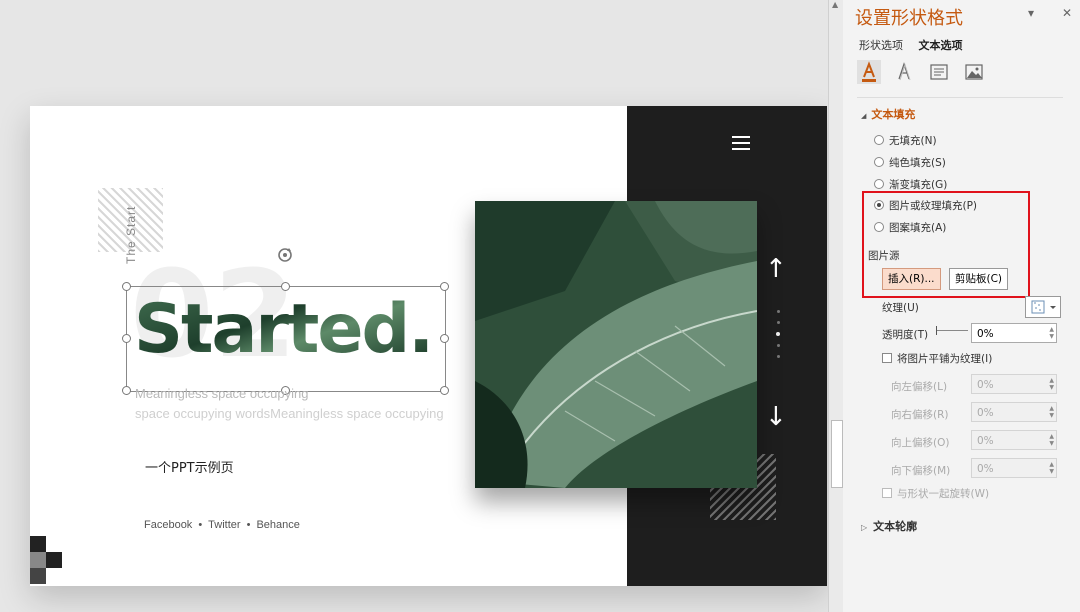 The image size is (1080, 612). What do you see at coordinates (946, 244) in the screenshot?
I see `highlight-box` at bounding box center [946, 244].